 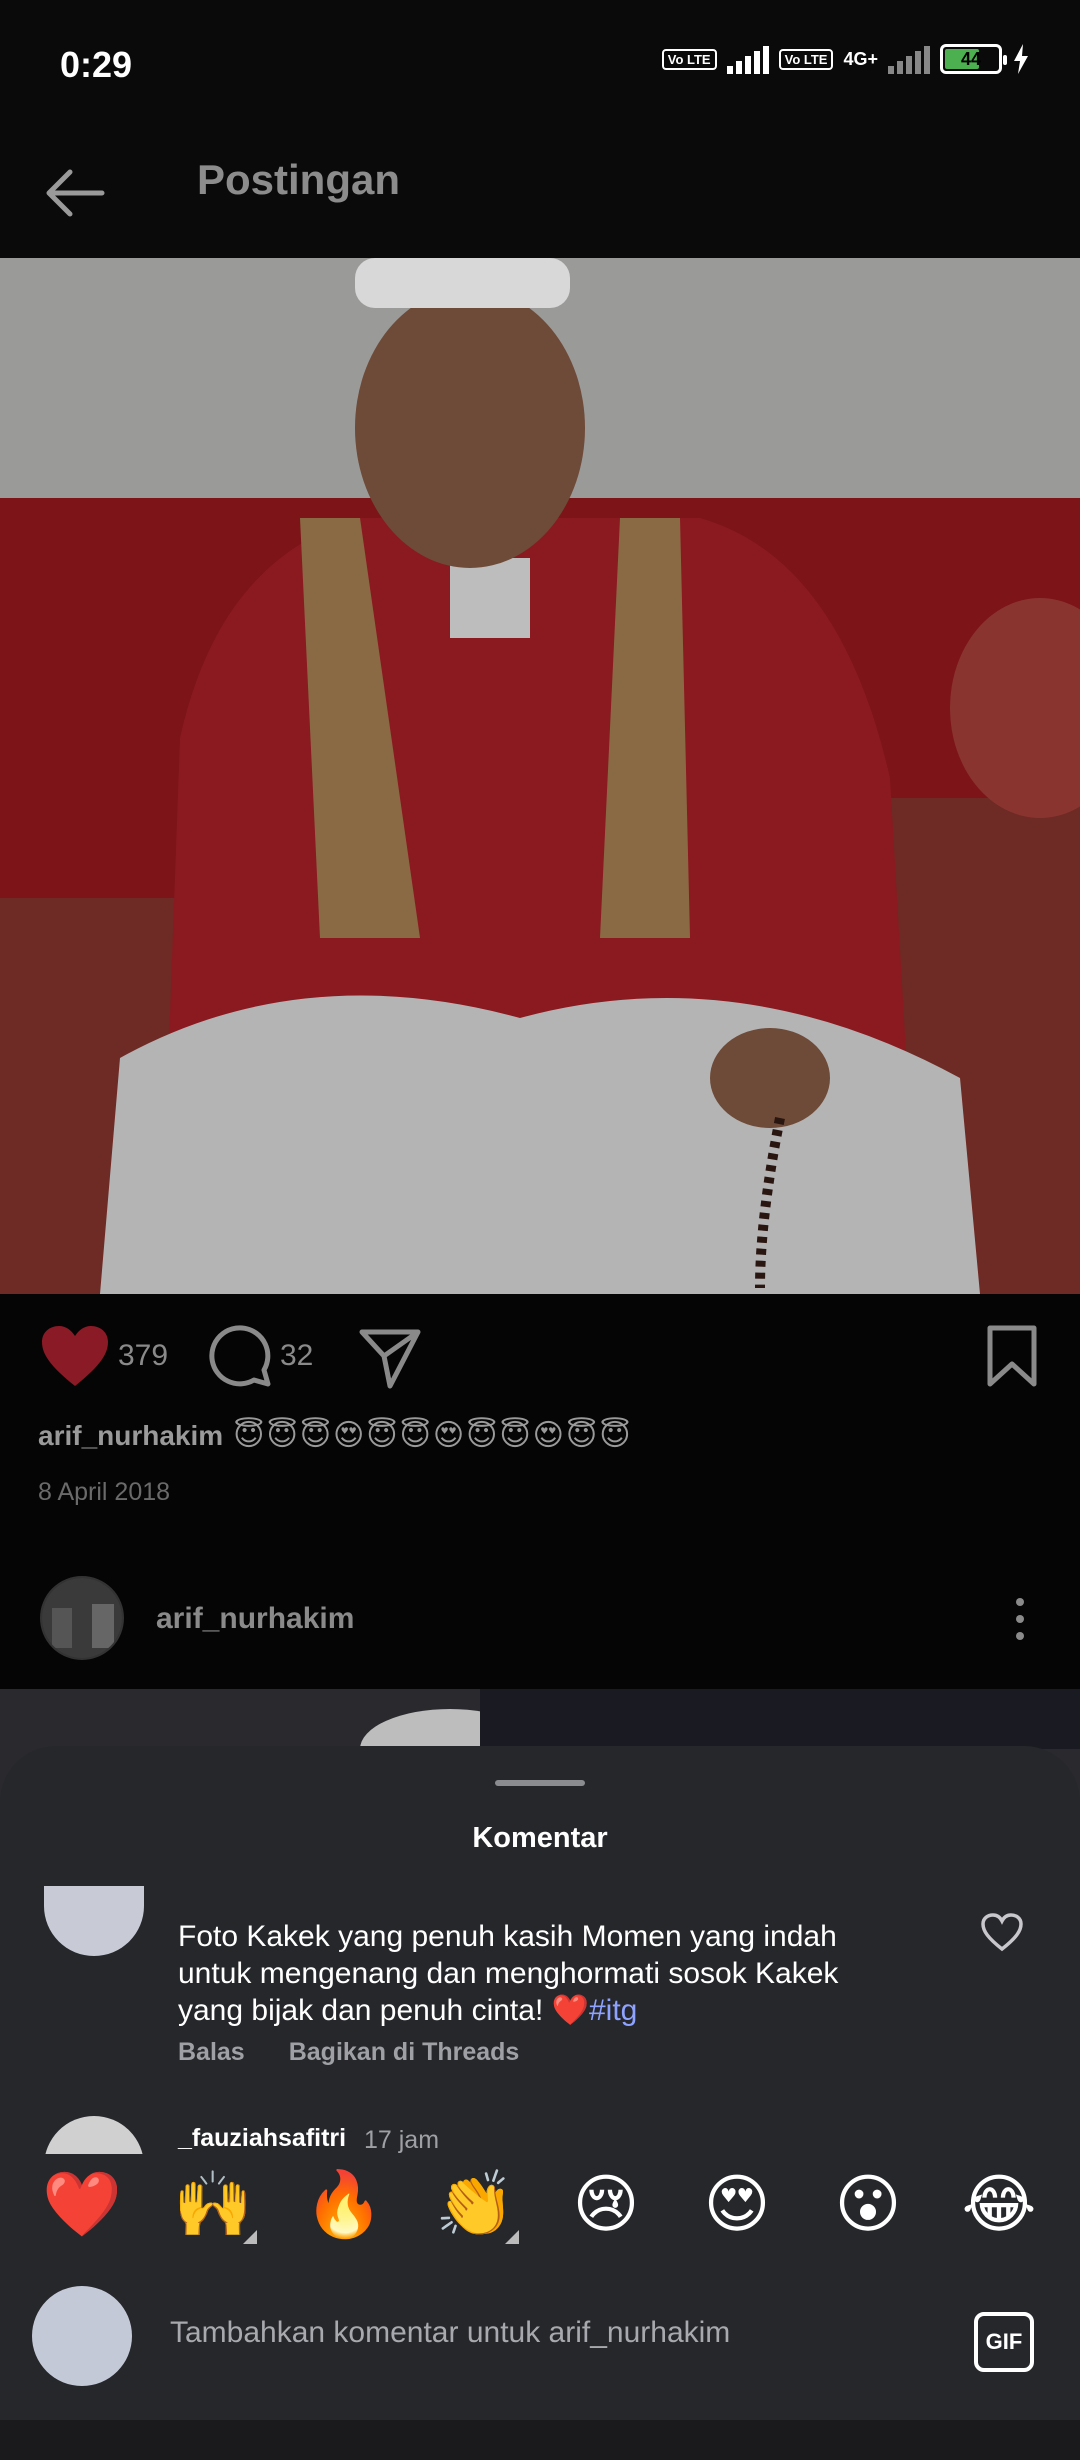 What do you see at coordinates (82, 2204) in the screenshot?
I see `reaction-heart: ❤️` at bounding box center [82, 2204].